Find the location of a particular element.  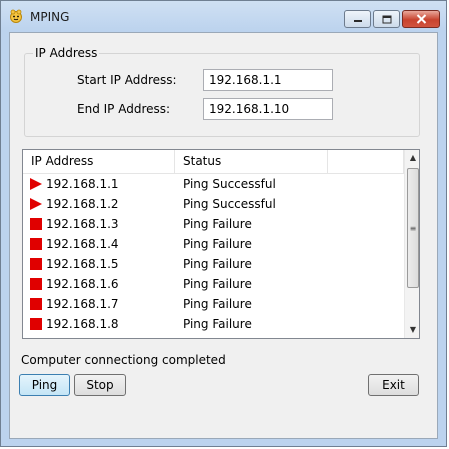

row-ip: 192.168.1.3 is located at coordinates (82, 224).